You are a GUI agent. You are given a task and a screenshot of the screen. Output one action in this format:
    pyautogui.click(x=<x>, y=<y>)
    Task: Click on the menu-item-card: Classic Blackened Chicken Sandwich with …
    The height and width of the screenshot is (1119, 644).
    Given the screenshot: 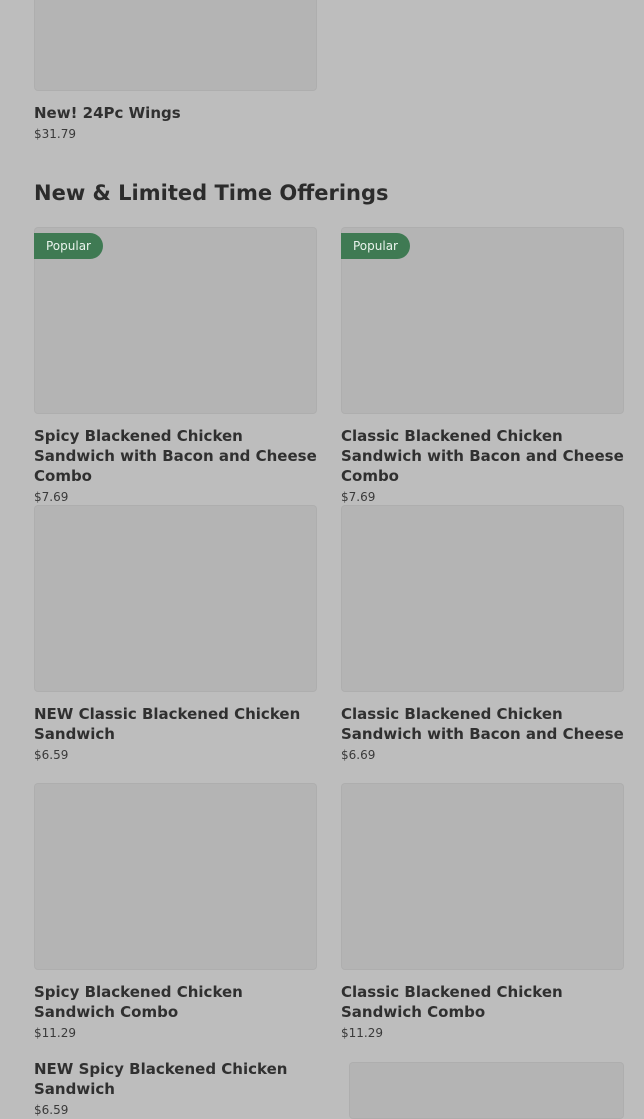 What is the action you would take?
    pyautogui.click(x=482, y=634)
    